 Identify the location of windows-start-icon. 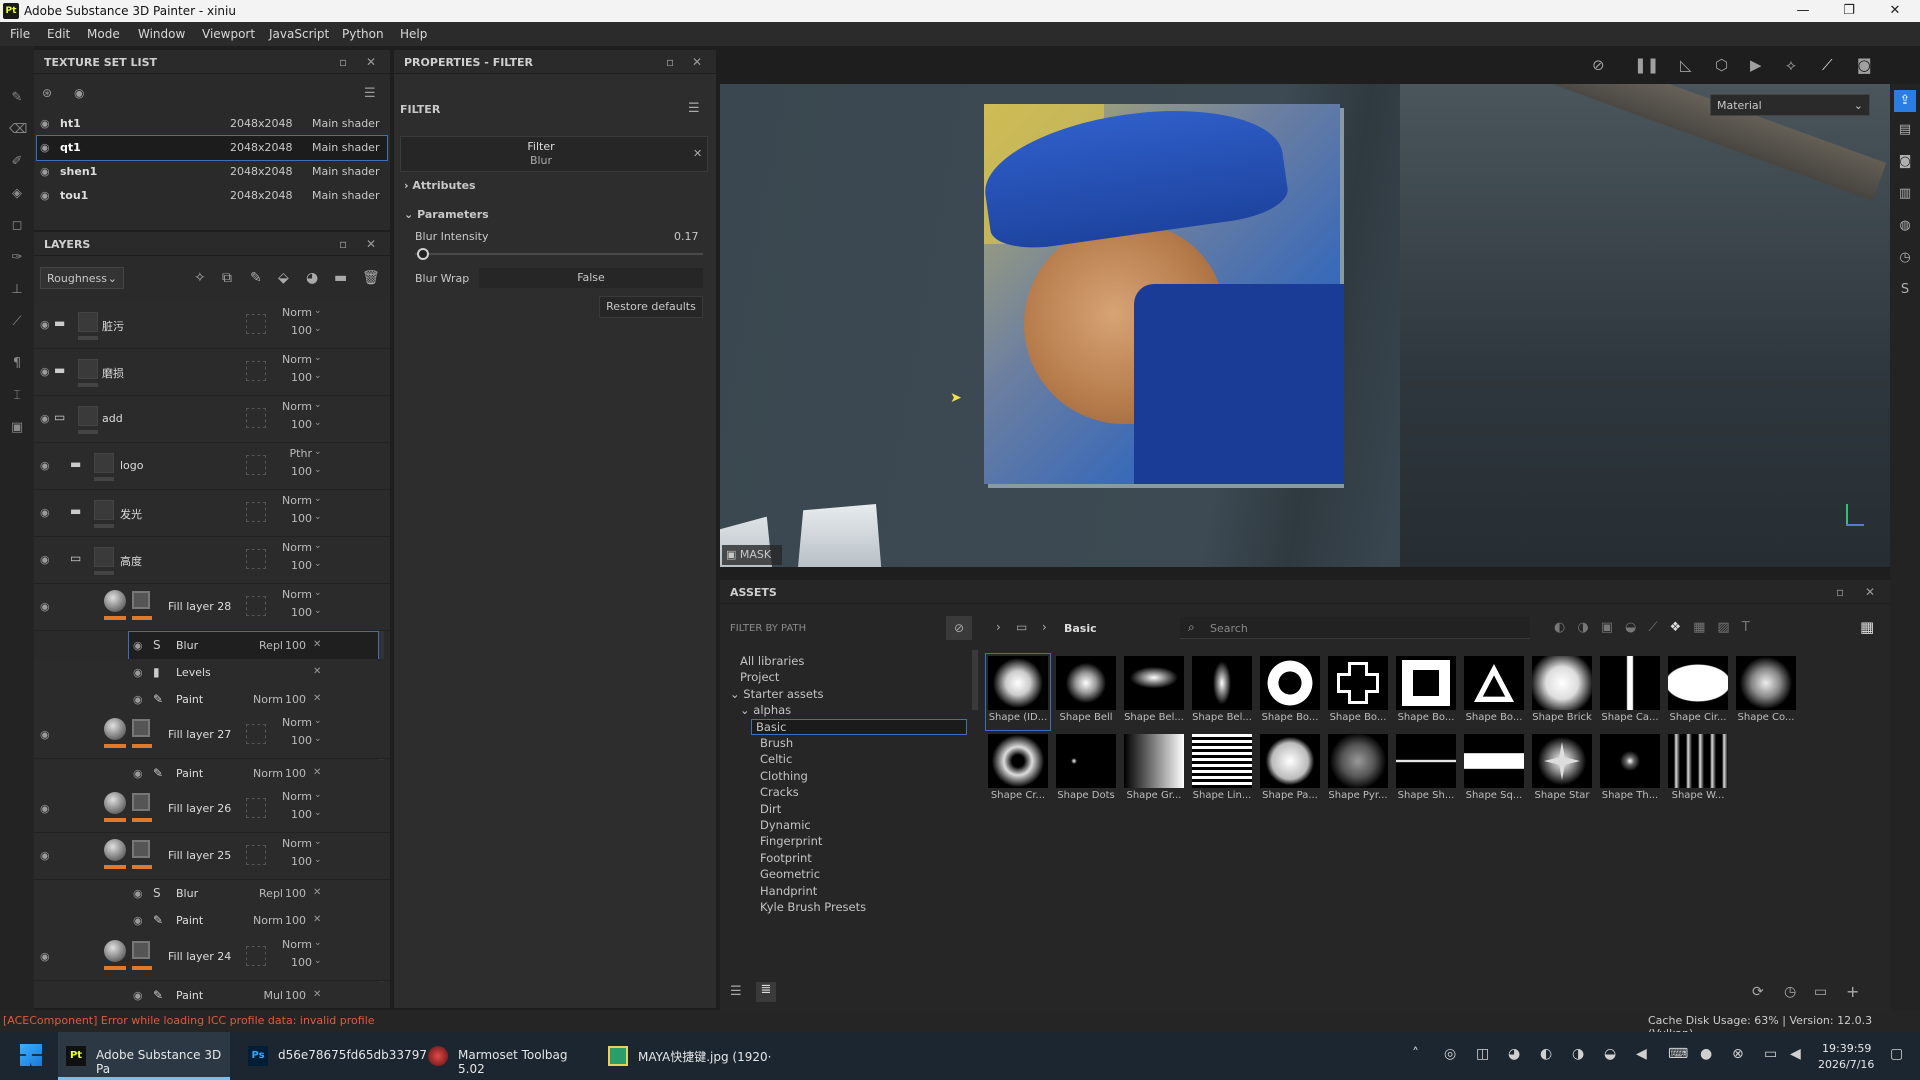
(31, 1055).